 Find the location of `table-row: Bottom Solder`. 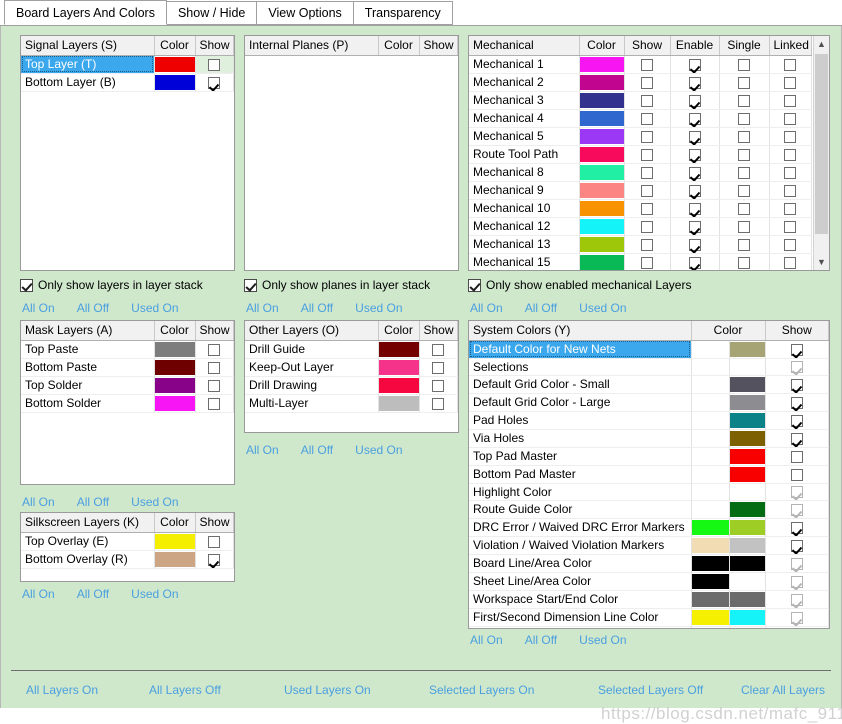

table-row: Bottom Solder is located at coordinates (127, 403).